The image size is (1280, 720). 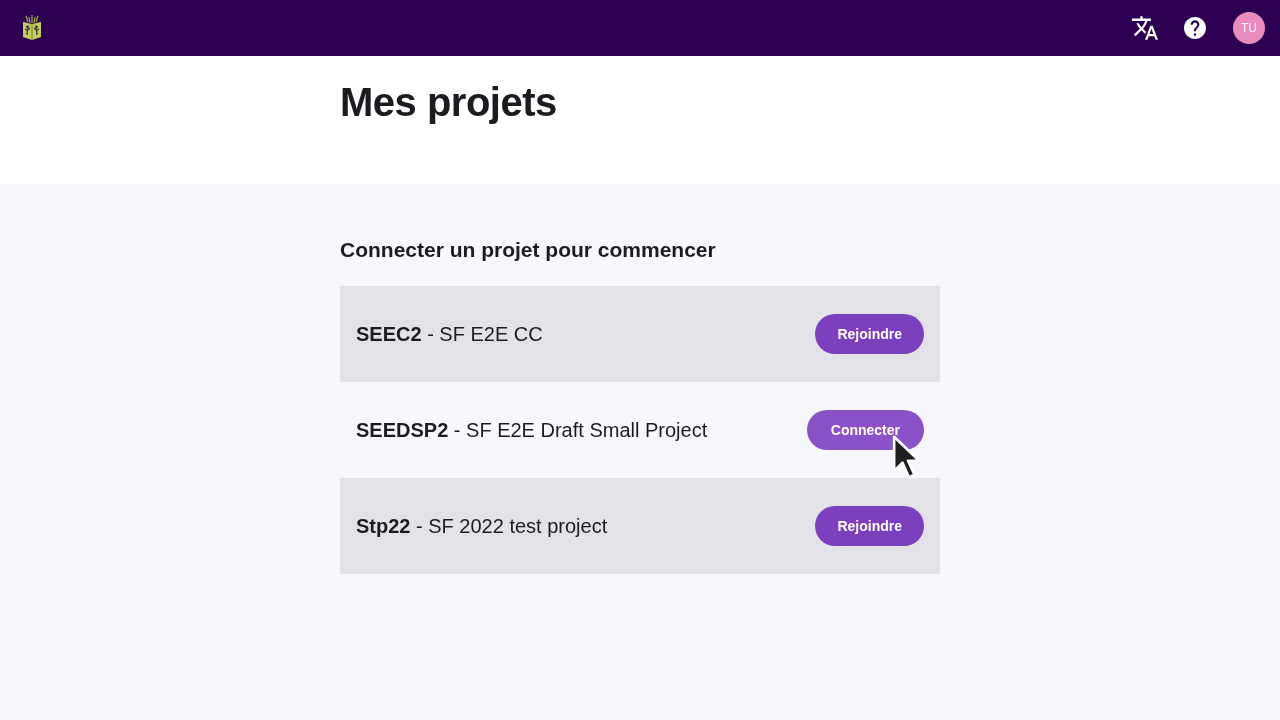 I want to click on project-name: SEEDSP2 - SF E2E Draft Small Project, so click(x=532, y=430).